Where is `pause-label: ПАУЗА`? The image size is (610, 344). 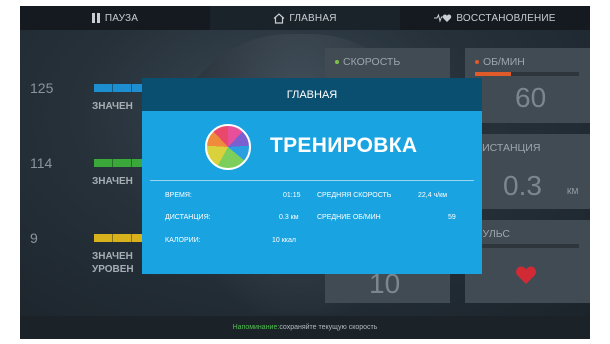 pause-label: ПАУЗА is located at coordinates (121, 18).